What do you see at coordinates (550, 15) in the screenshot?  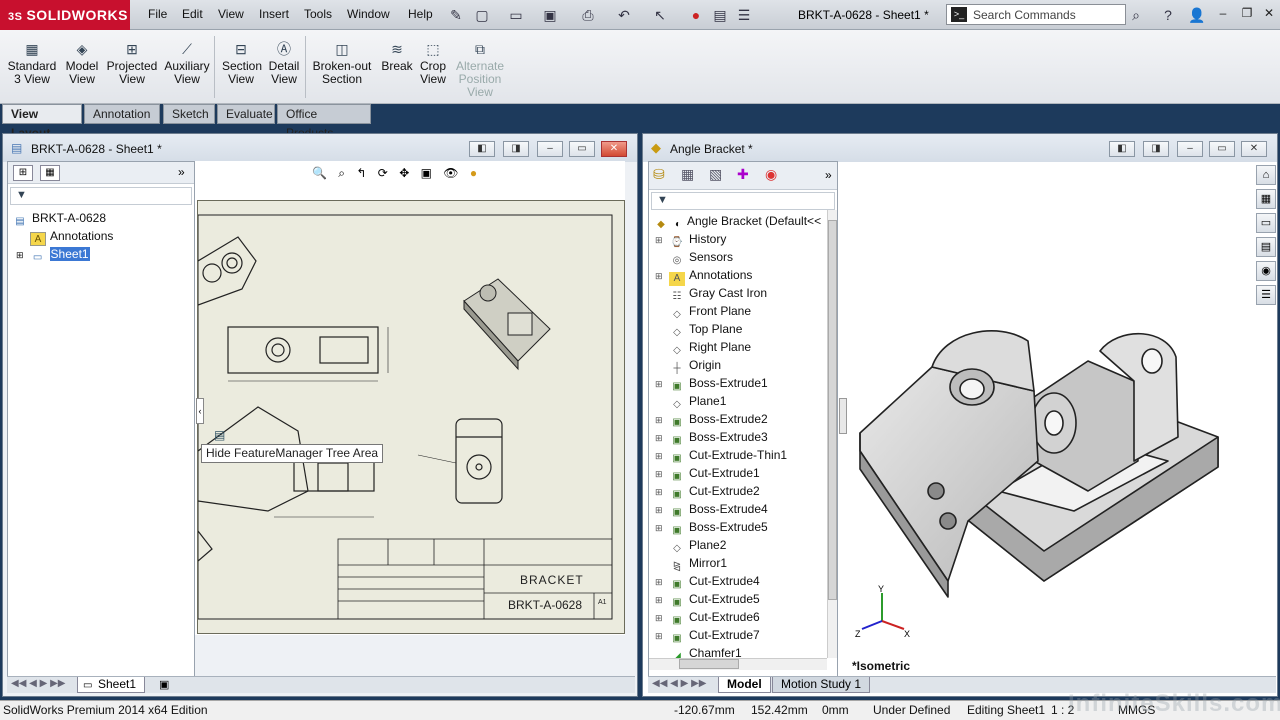 I see `save-icon: ▣` at bounding box center [550, 15].